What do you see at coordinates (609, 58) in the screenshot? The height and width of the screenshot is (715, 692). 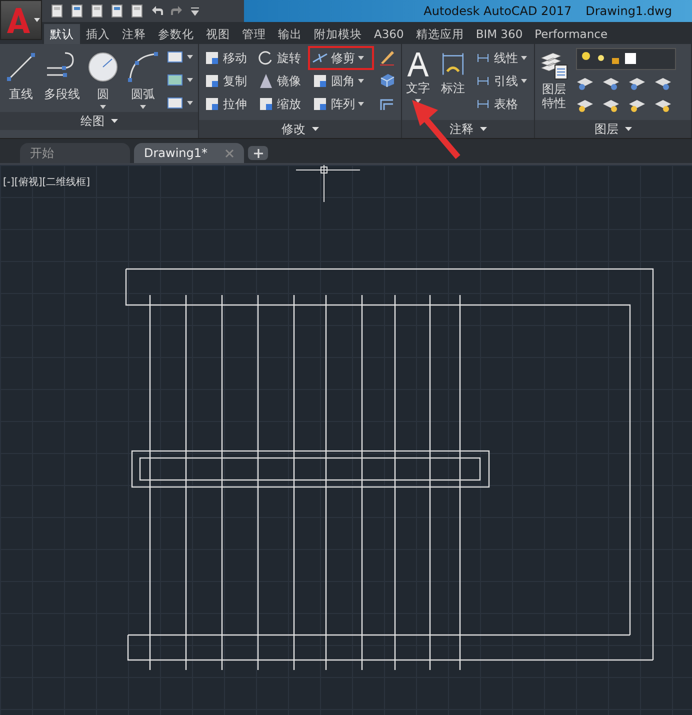 I see `layer-state-icon` at bounding box center [609, 58].